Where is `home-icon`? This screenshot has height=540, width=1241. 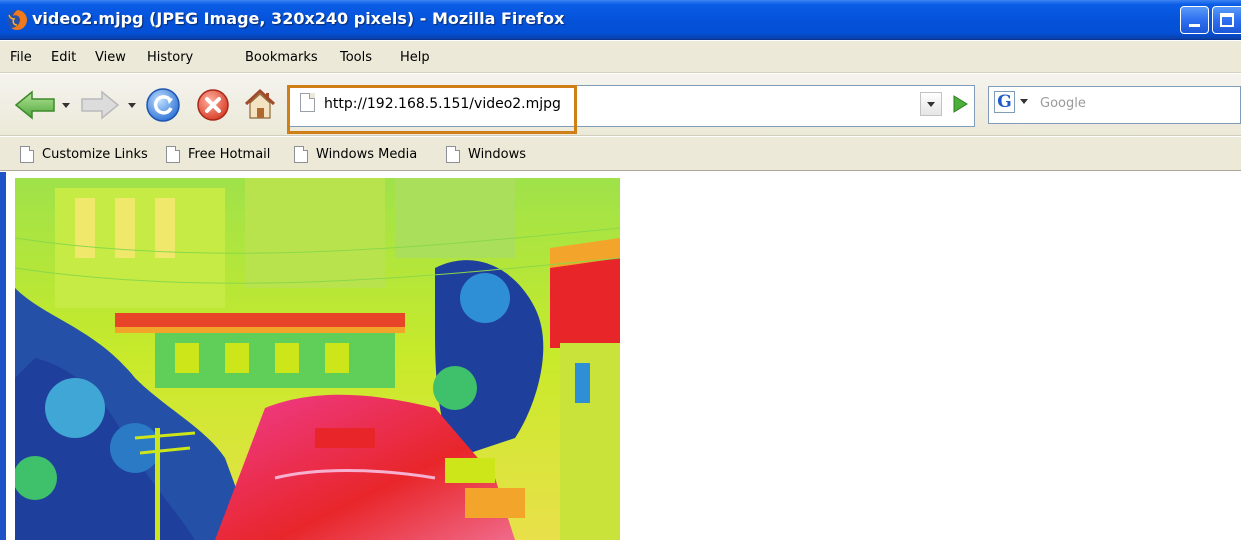 home-icon is located at coordinates (260, 104).